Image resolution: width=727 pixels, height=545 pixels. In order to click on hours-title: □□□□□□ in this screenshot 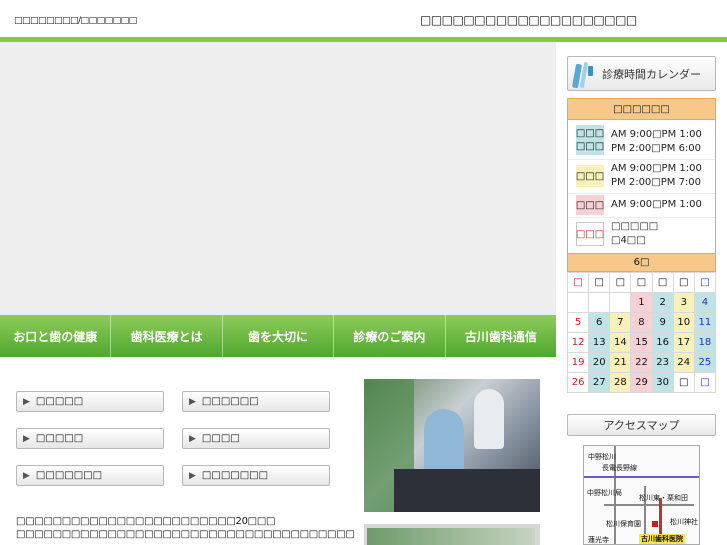, I will do `click(641, 109)`.